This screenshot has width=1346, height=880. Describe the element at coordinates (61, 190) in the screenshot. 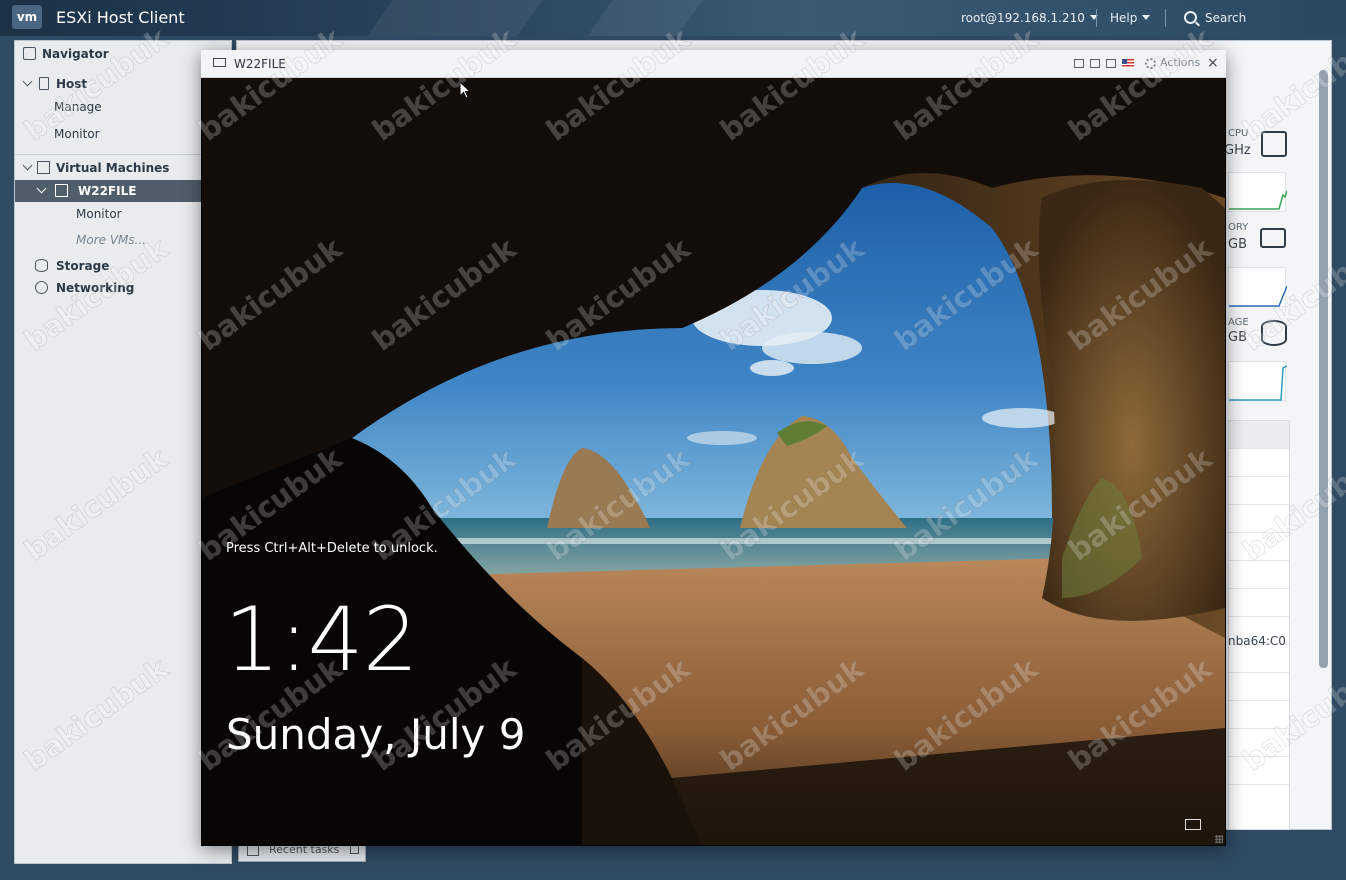

I see `vm-icon` at that location.